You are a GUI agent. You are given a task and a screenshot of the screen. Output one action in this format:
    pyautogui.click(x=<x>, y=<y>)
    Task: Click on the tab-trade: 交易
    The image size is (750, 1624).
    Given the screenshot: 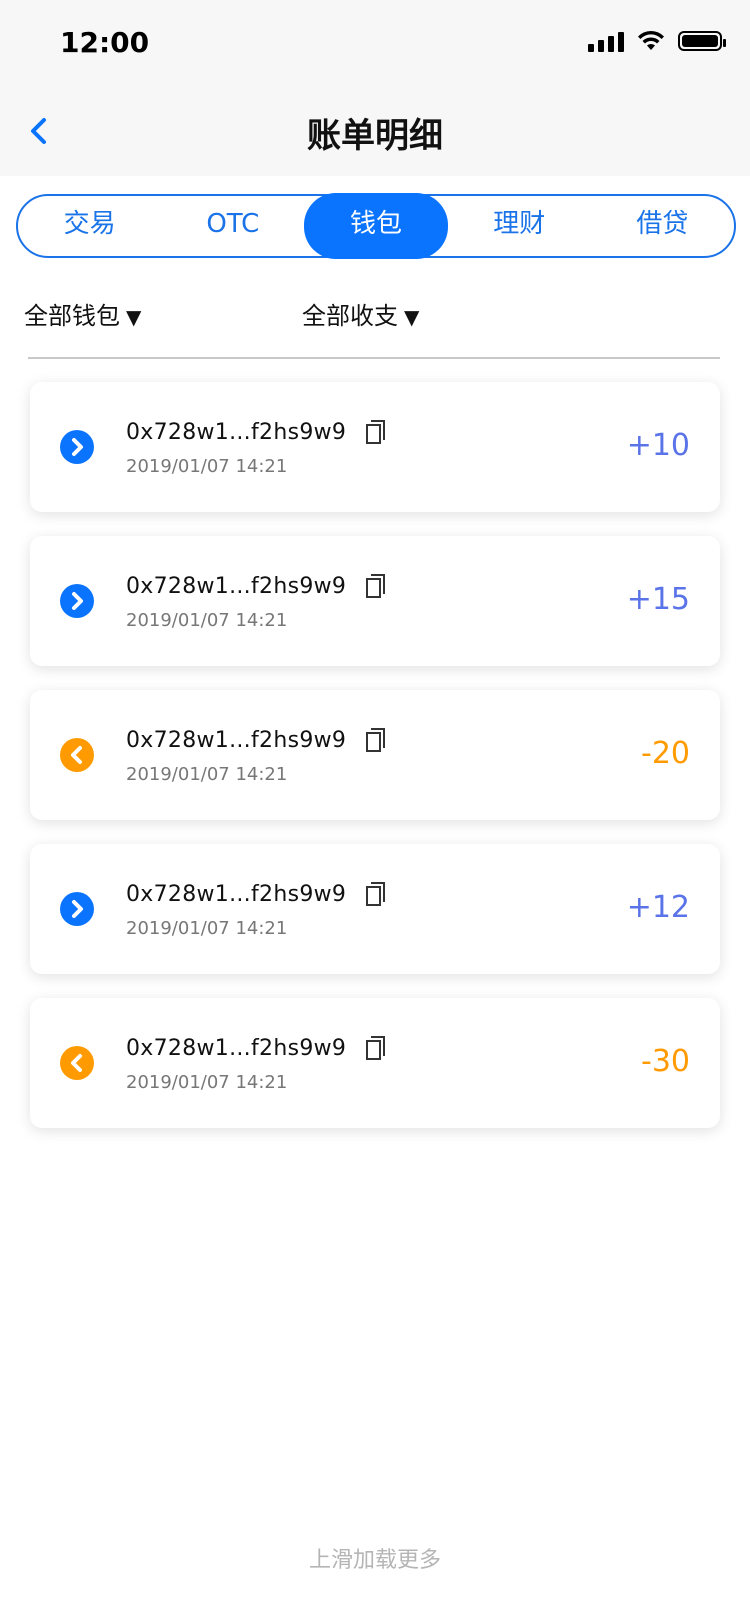 What is the action you would take?
    pyautogui.click(x=89, y=226)
    